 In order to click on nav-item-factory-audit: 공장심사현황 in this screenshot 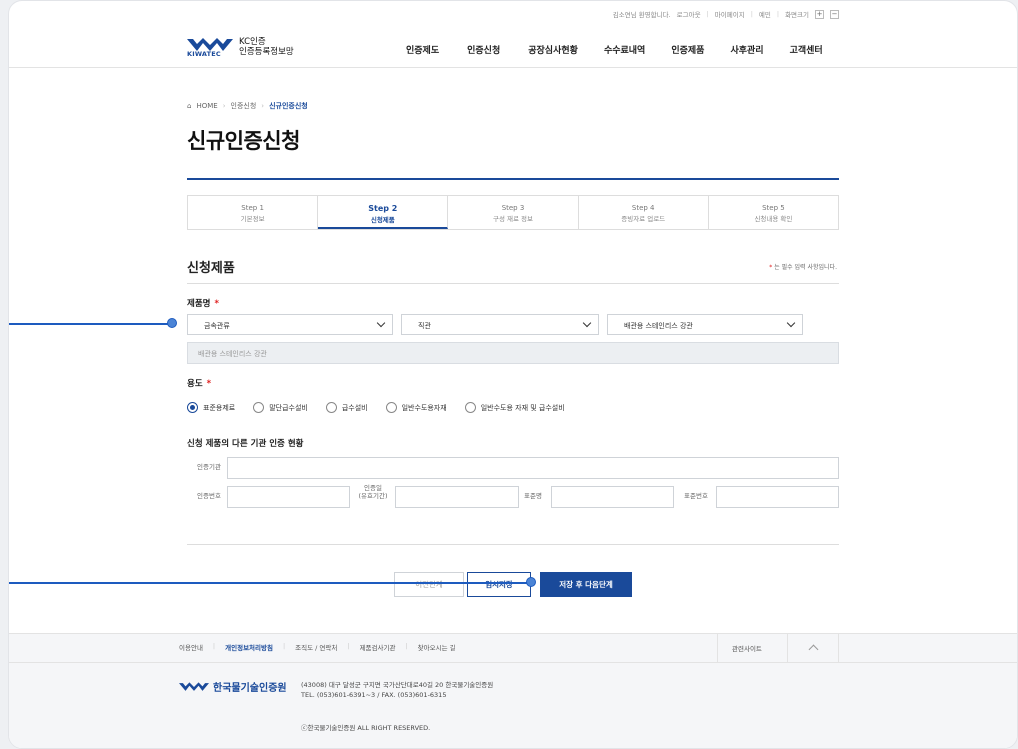, I will do `click(553, 49)`.